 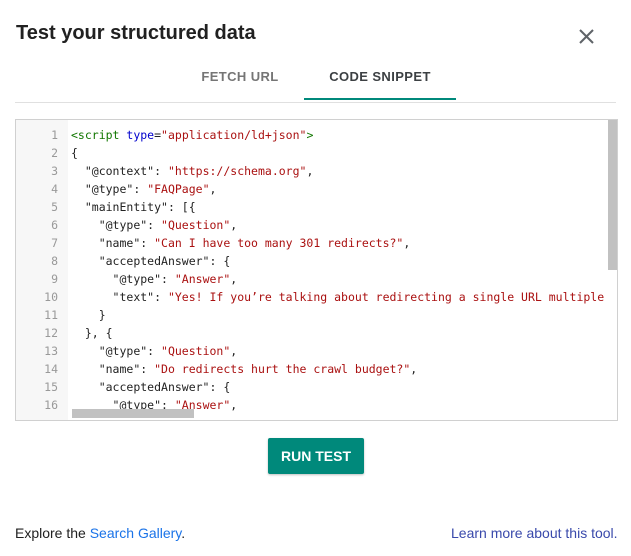 What do you see at coordinates (534, 533) in the screenshot?
I see `learn-more-link: Learn more about this tool.` at bounding box center [534, 533].